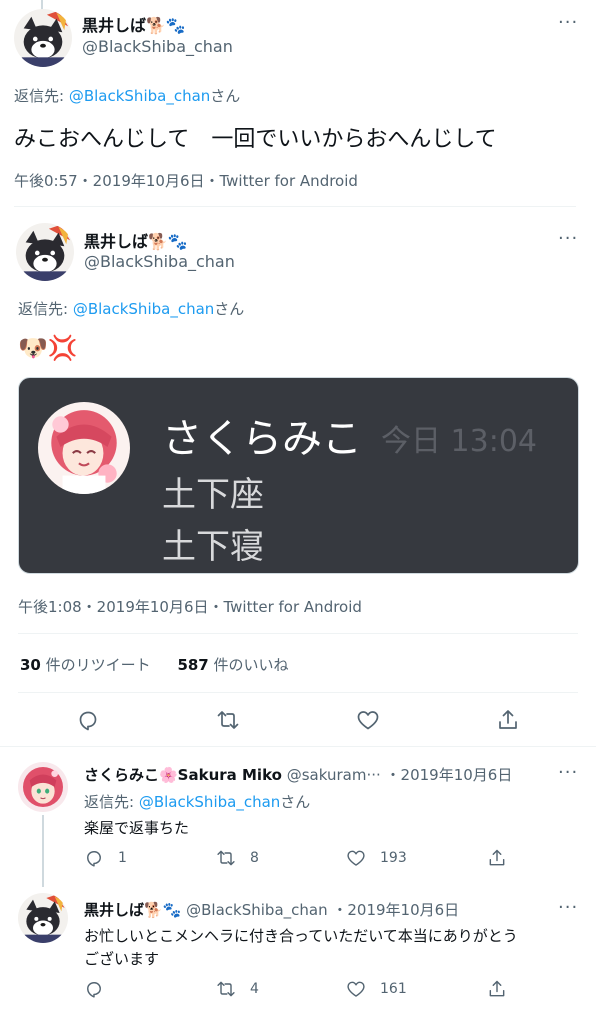  Describe the element at coordinates (459, 441) in the screenshot. I see `card-time: 今日 13:04` at that location.